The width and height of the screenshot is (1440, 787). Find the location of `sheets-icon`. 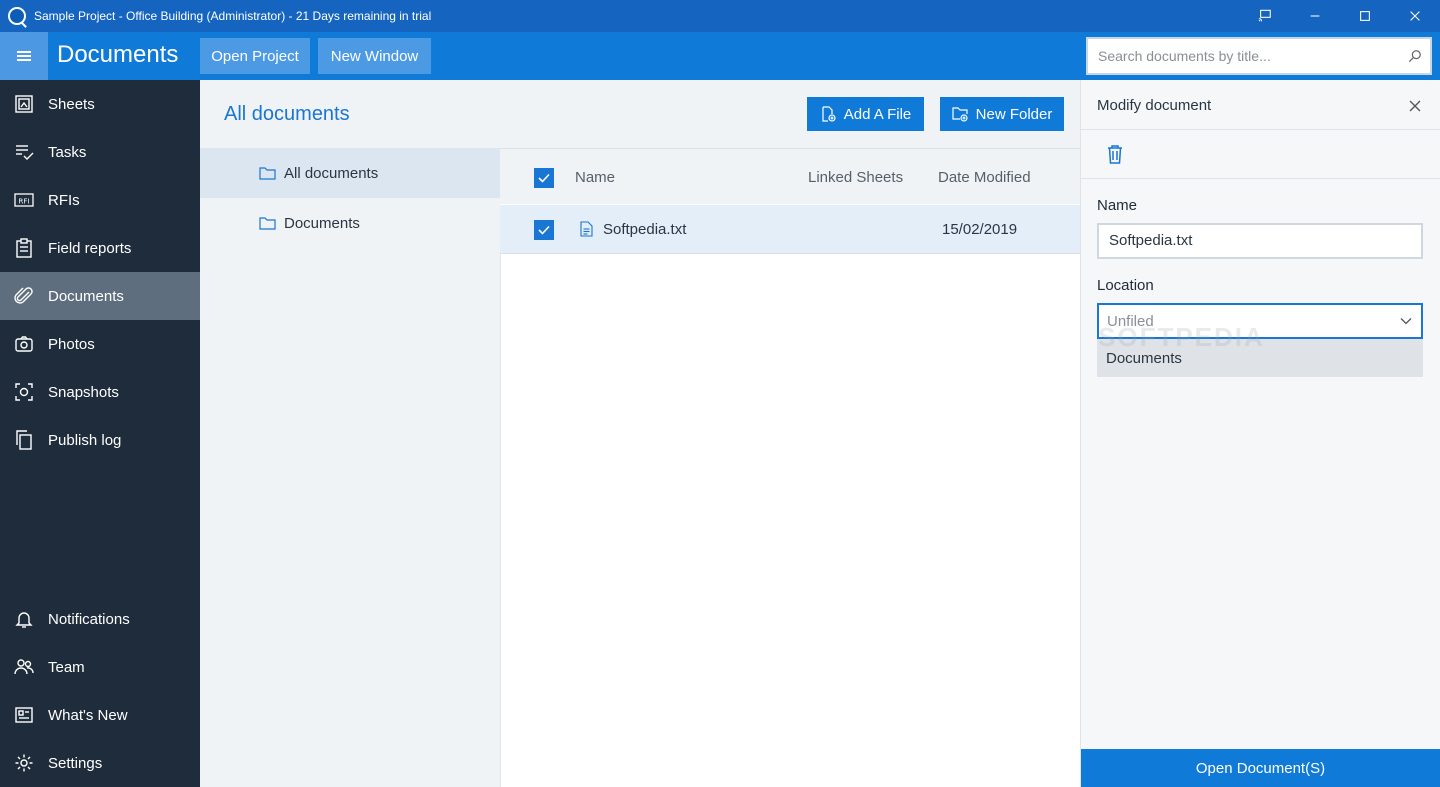

sheets-icon is located at coordinates (24, 104).